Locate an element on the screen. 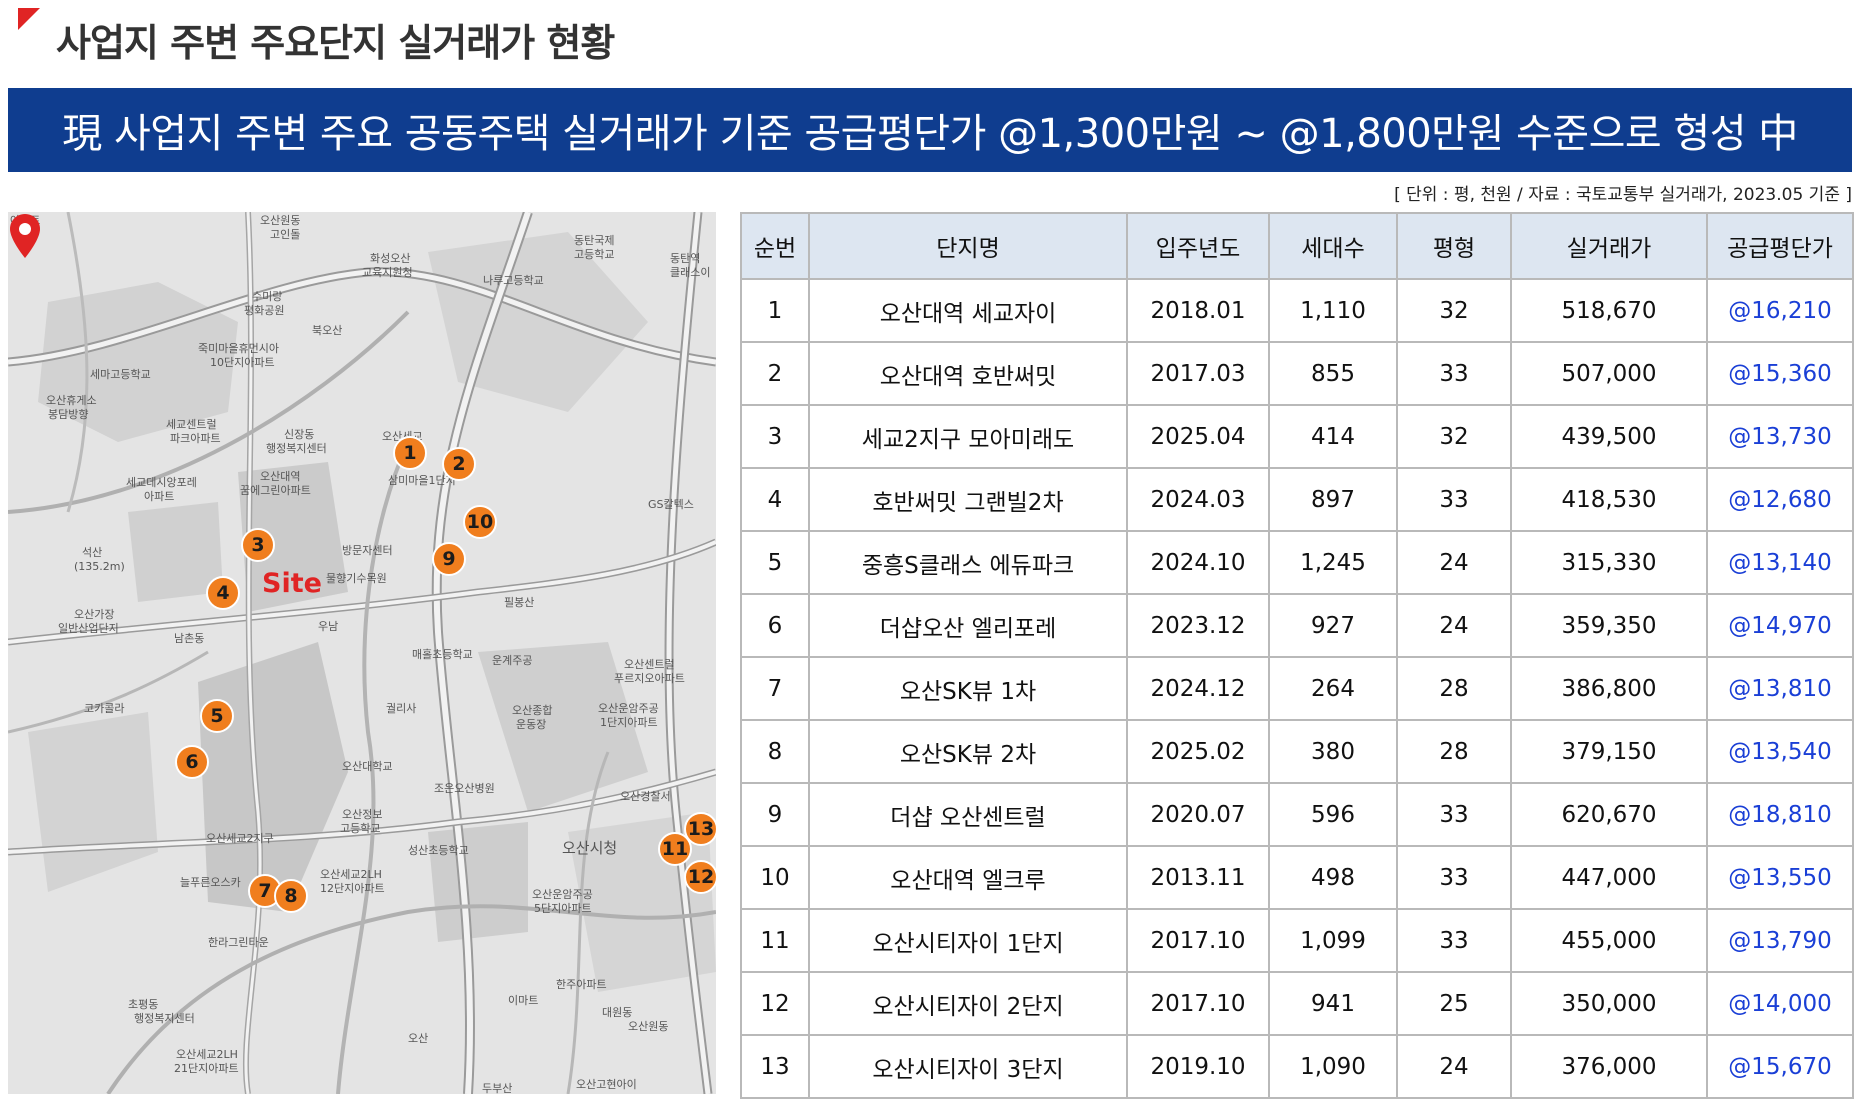  map-label: 오산세교2지구 is located at coordinates (240, 838).